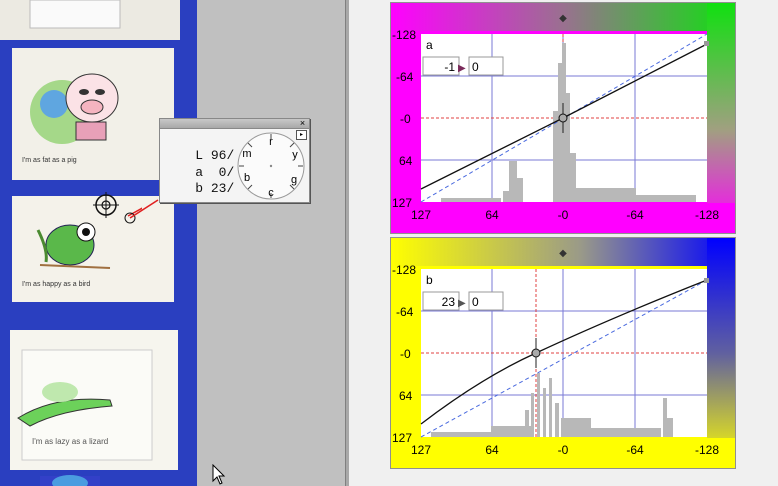  I want to click on dial-label-r: r, so click(271, 142).